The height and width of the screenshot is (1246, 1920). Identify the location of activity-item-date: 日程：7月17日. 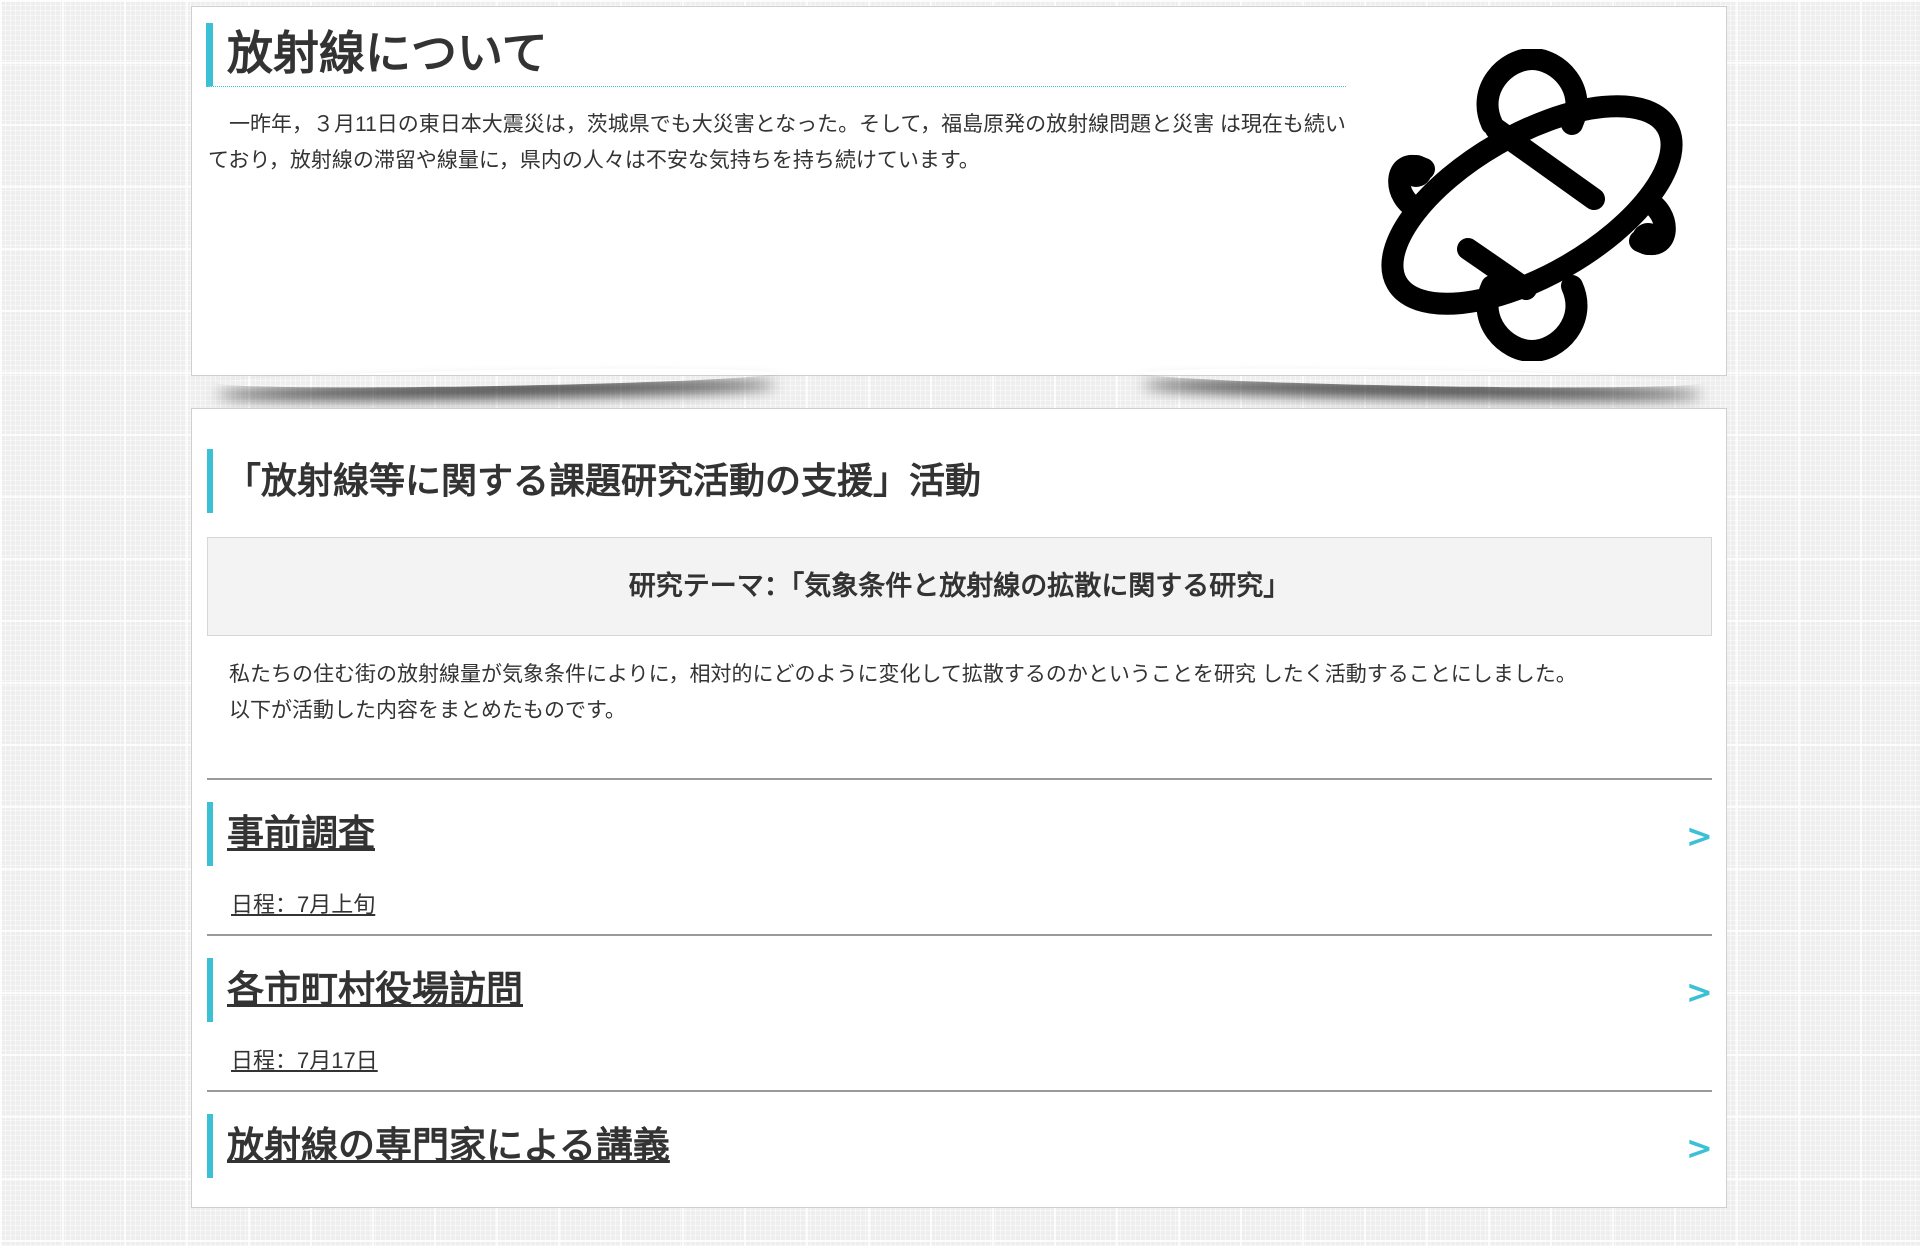
(304, 1061).